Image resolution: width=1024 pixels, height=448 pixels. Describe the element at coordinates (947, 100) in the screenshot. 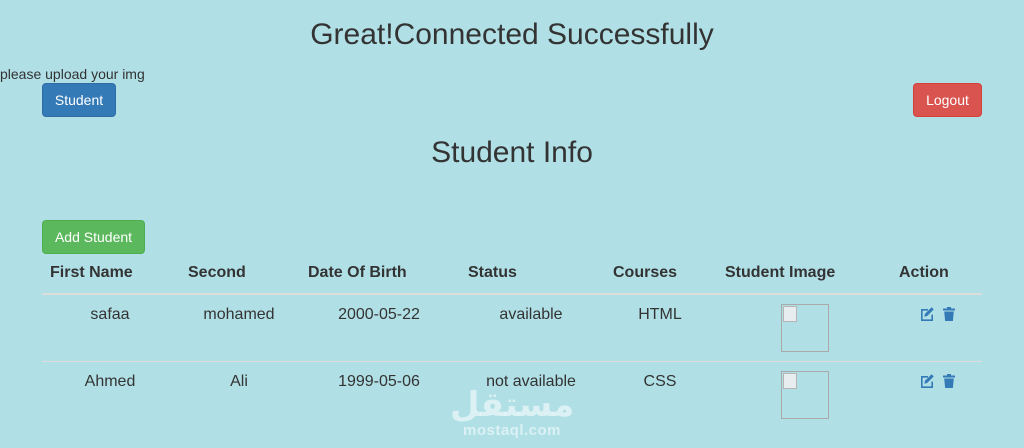

I see `logout-button: Logout` at that location.